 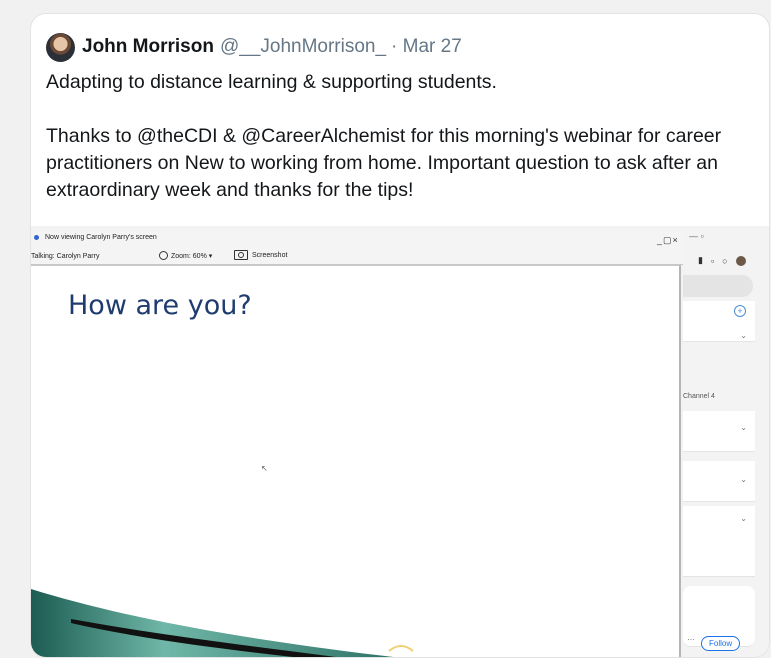 I want to click on zoom-control: Zoom: 60% ▾, so click(x=185, y=255).